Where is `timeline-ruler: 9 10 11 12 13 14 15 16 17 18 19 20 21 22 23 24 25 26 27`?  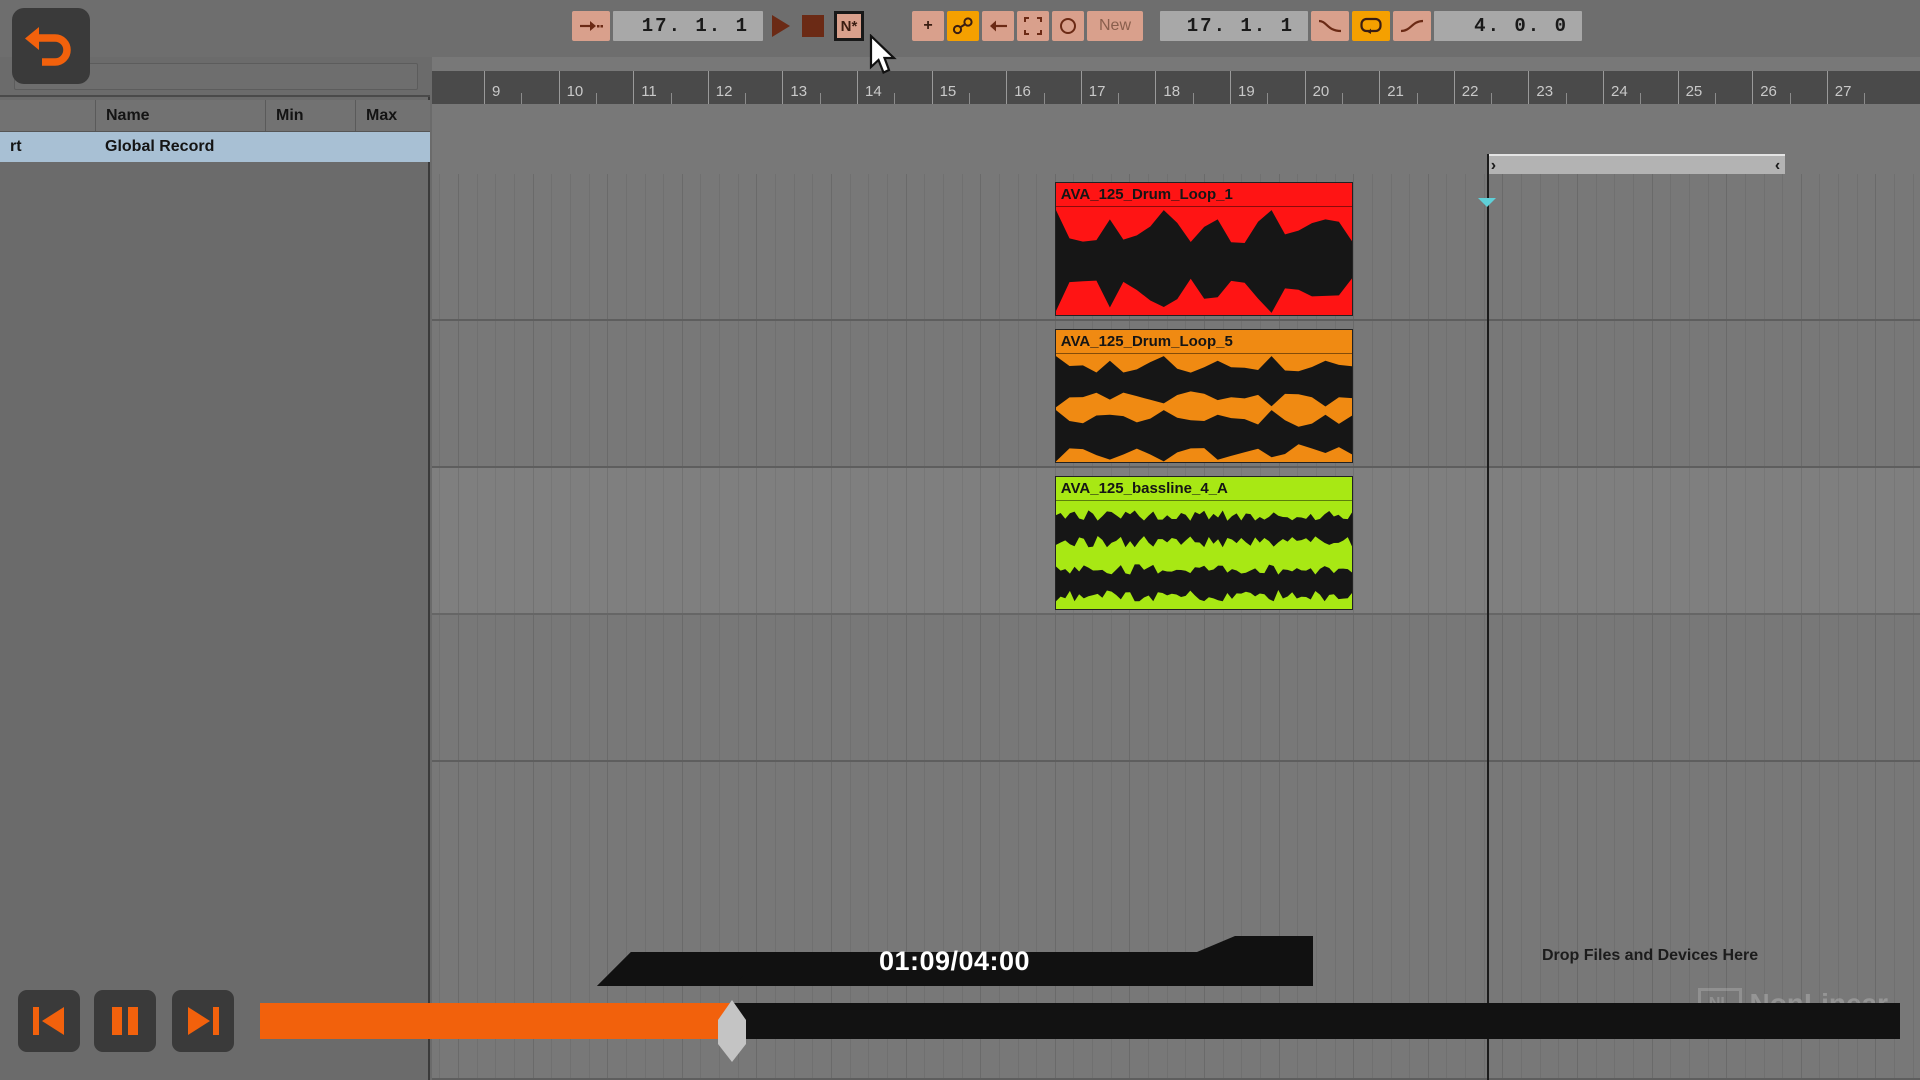 timeline-ruler: 9 10 11 12 13 14 15 16 17 18 19 20 21 22 23 24 25 26 27 is located at coordinates (1189, 87).